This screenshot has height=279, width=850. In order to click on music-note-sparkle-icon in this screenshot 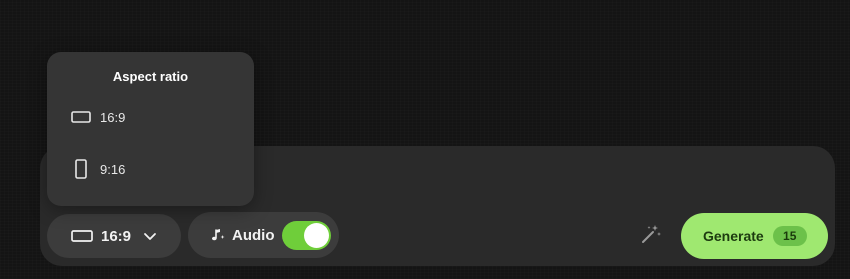, I will do `click(218, 235)`.